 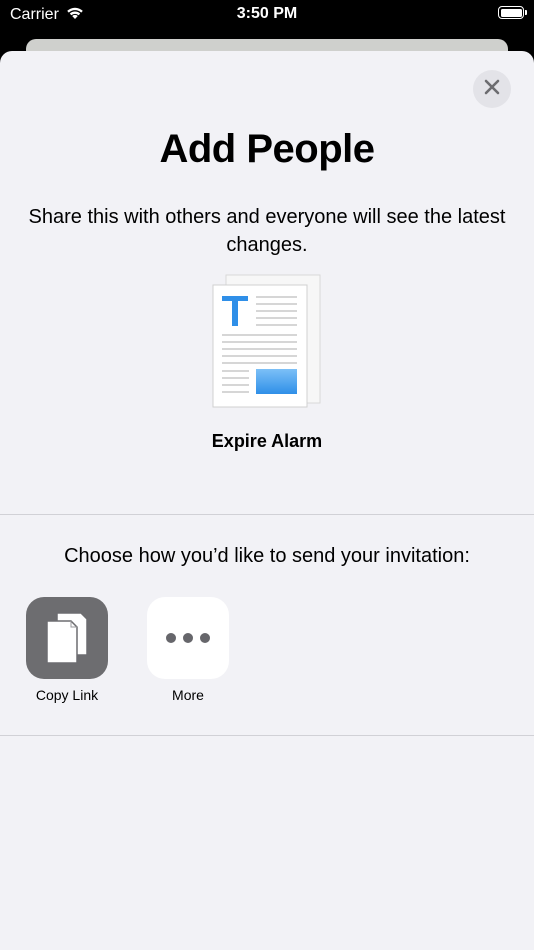 What do you see at coordinates (188, 695) in the screenshot?
I see `more-label: More` at bounding box center [188, 695].